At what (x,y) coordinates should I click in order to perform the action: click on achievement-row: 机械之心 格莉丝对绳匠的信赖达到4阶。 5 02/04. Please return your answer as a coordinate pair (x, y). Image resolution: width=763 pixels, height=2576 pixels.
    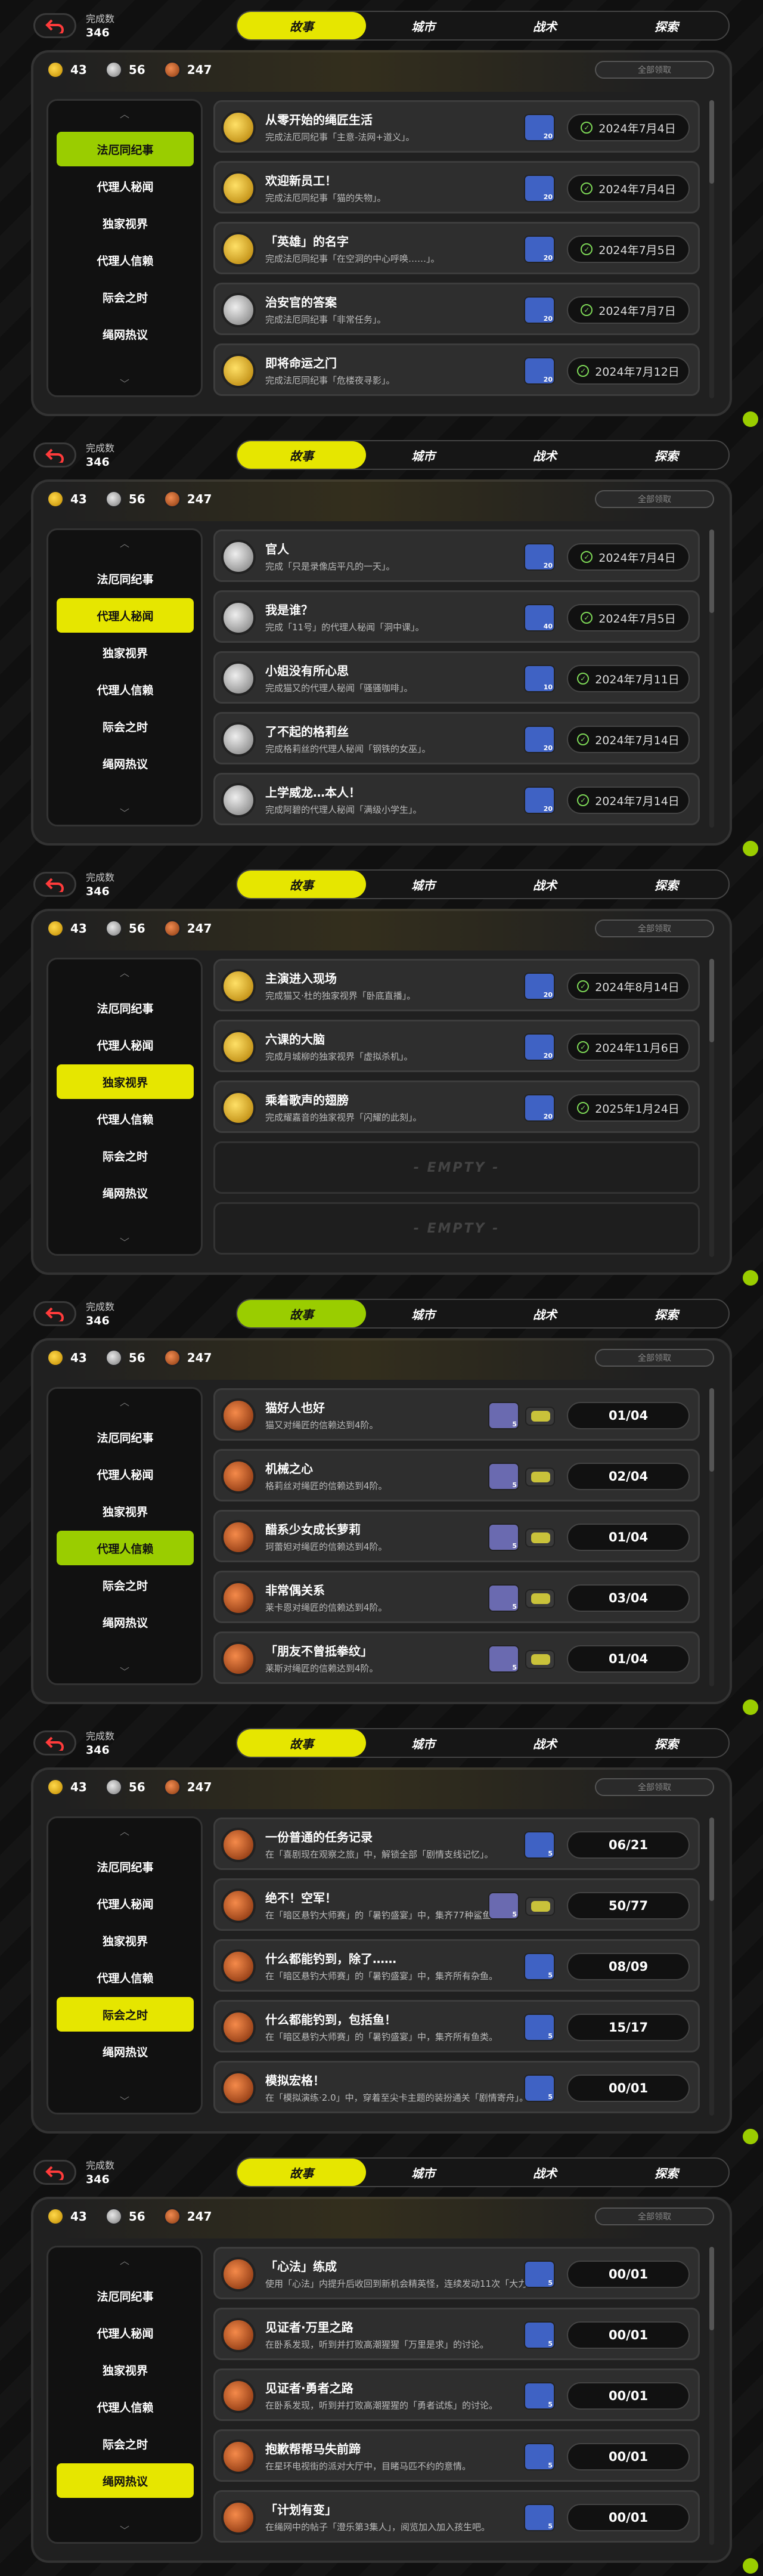
    Looking at the image, I should click on (456, 1475).